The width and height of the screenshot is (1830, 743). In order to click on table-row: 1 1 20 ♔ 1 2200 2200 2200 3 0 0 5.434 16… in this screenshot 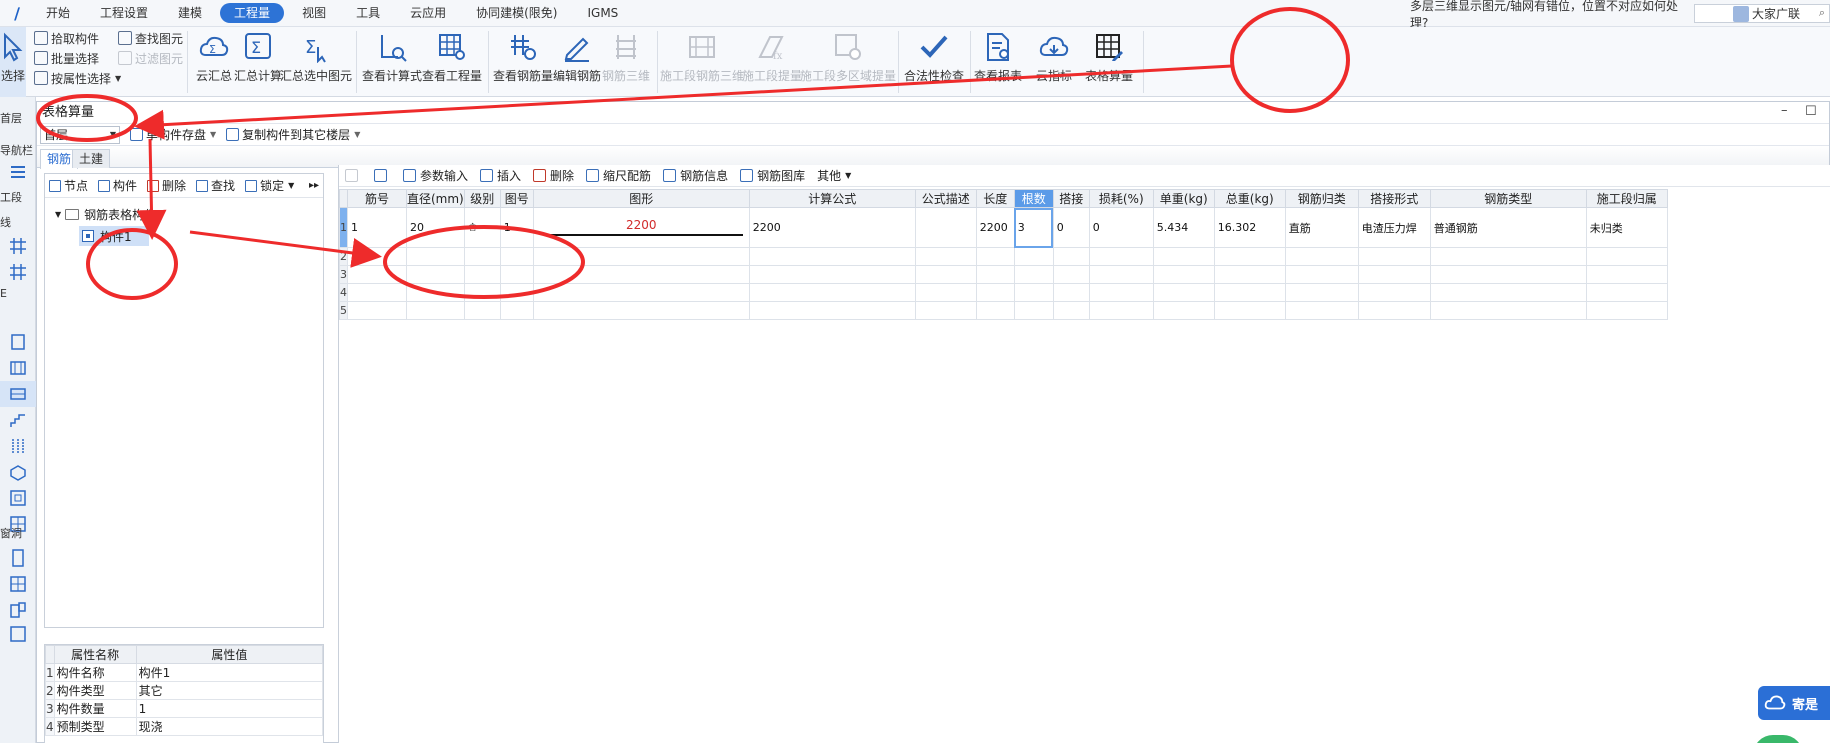, I will do `click(1003, 227)`.